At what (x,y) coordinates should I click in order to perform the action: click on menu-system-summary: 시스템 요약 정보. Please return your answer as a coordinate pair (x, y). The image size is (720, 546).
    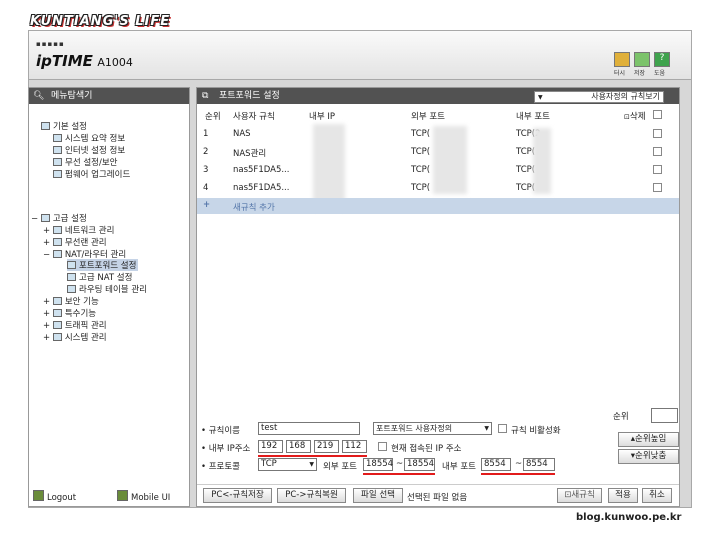
    Looking at the image, I should click on (89, 138).